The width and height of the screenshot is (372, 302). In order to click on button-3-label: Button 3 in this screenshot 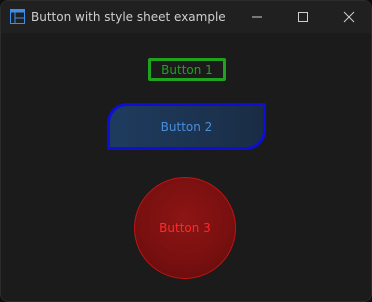, I will do `click(185, 228)`.